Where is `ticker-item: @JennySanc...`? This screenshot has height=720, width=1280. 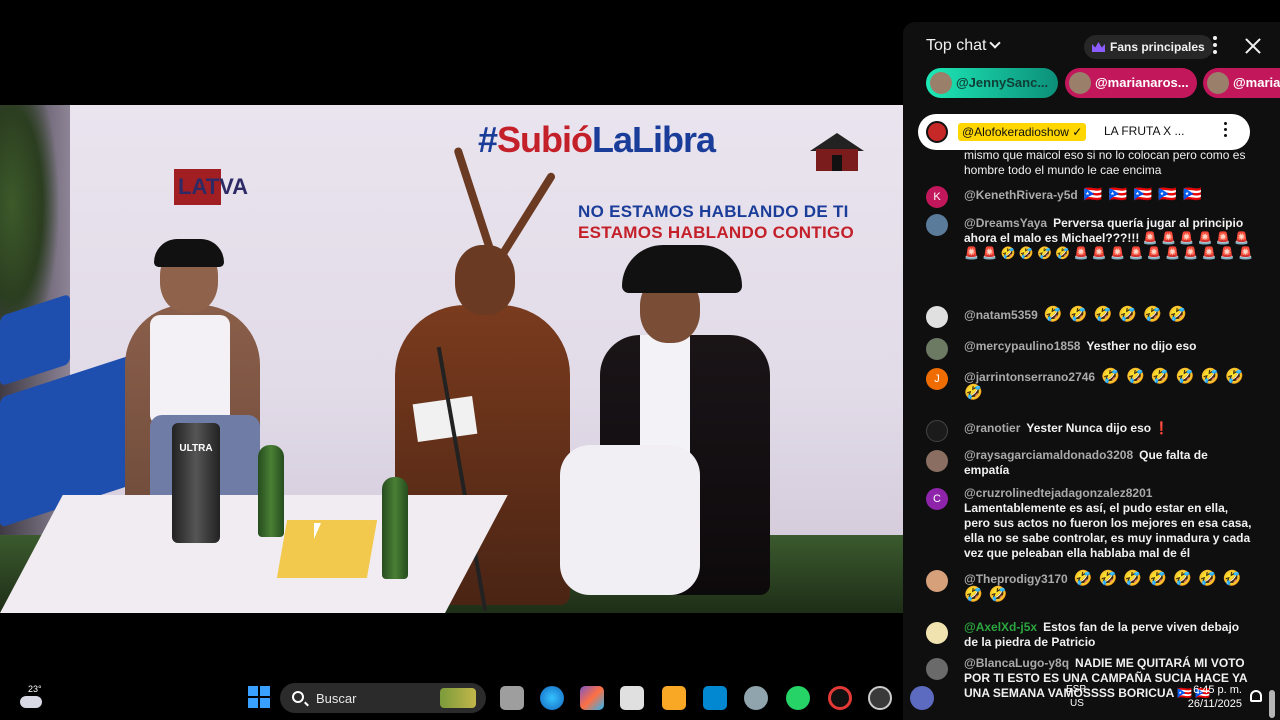
ticker-item: @JennySanc... is located at coordinates (992, 83).